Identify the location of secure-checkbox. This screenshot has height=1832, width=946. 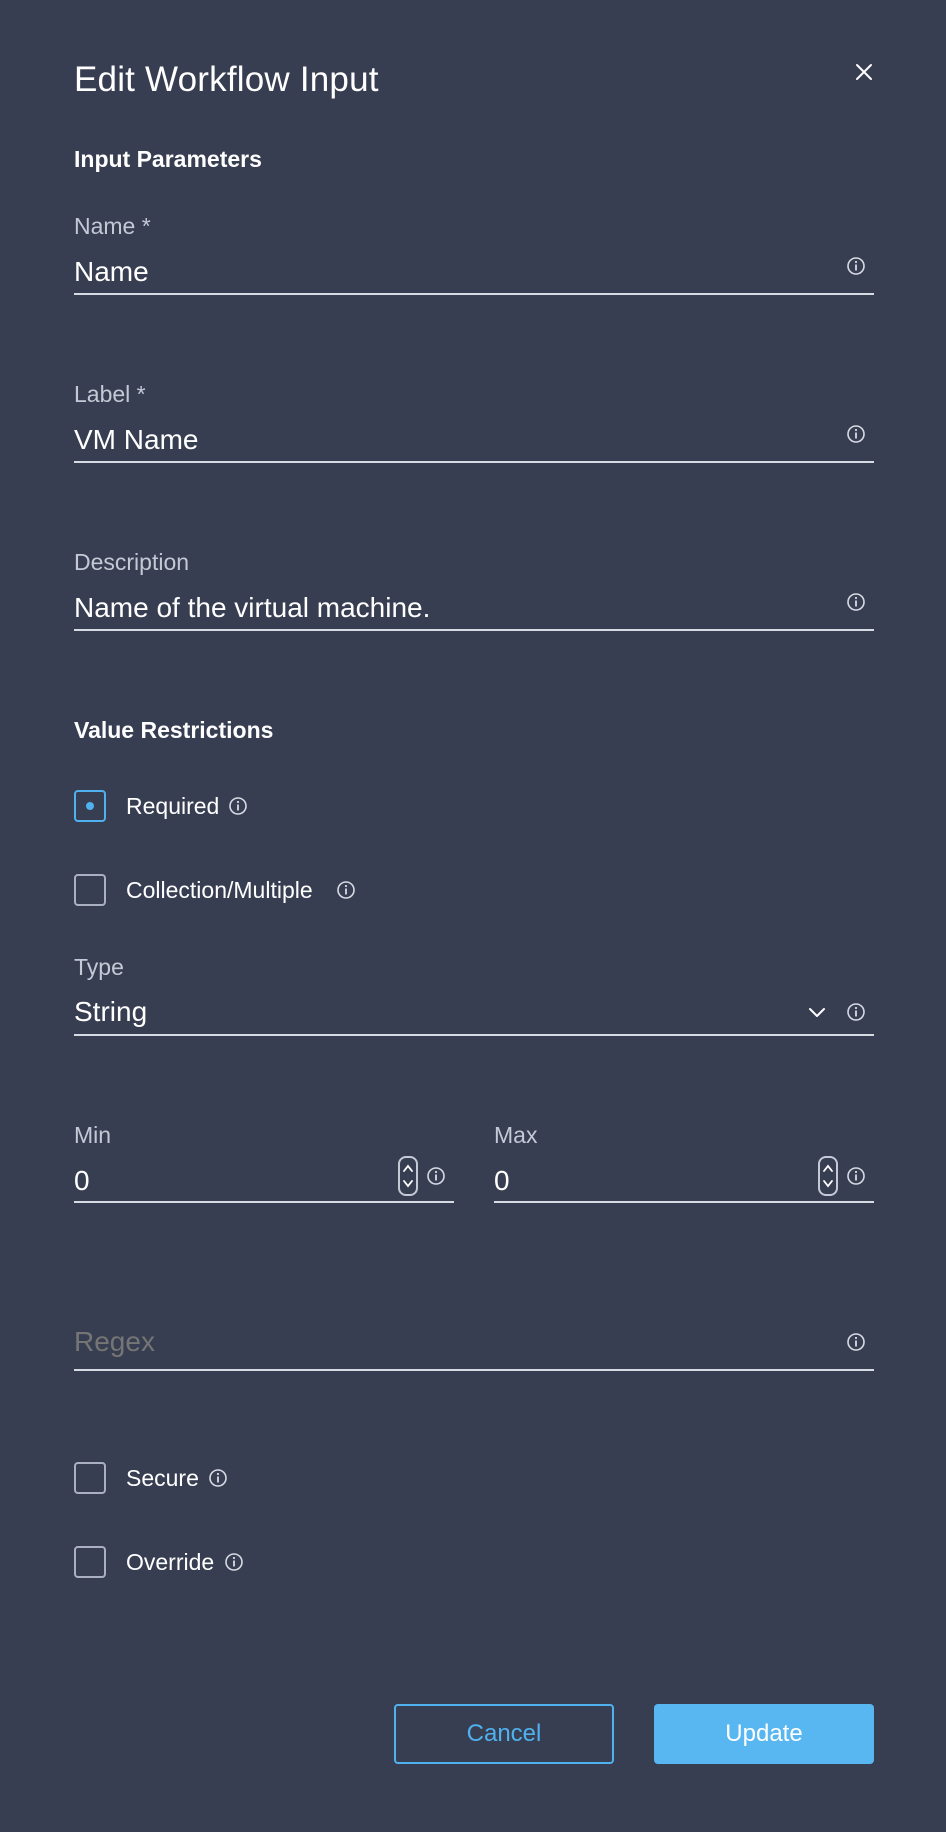
(90, 1478).